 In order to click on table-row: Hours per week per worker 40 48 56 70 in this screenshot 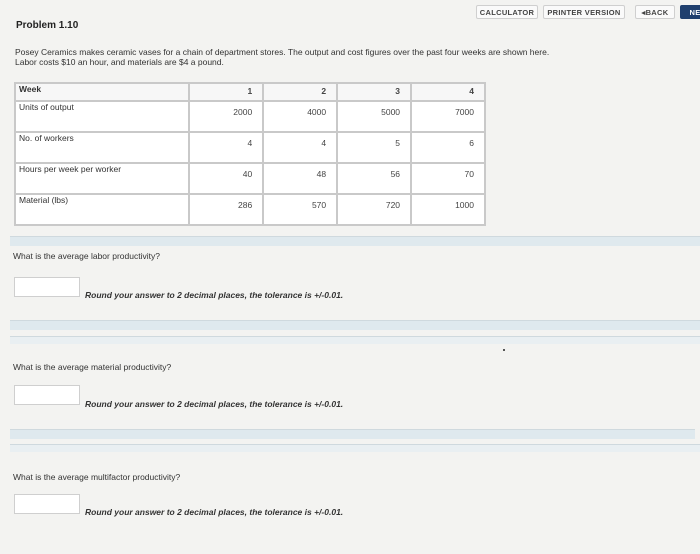, I will do `click(249, 178)`.